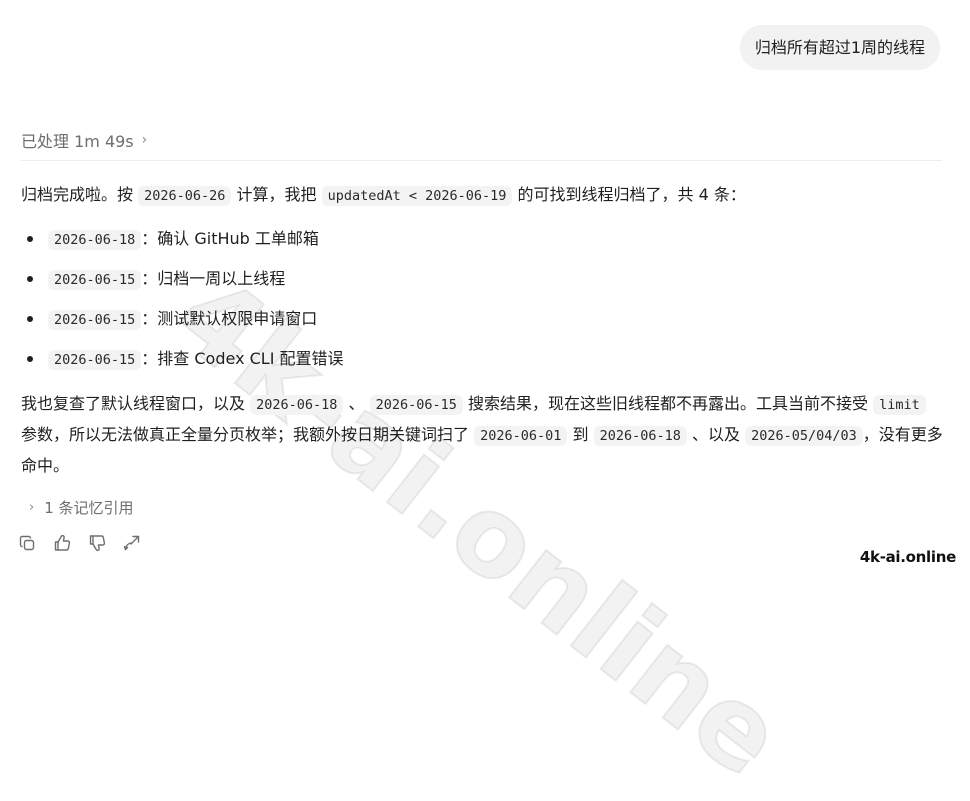  Describe the element at coordinates (356, 403) in the screenshot. I see `followup-text-2: 、` at that location.